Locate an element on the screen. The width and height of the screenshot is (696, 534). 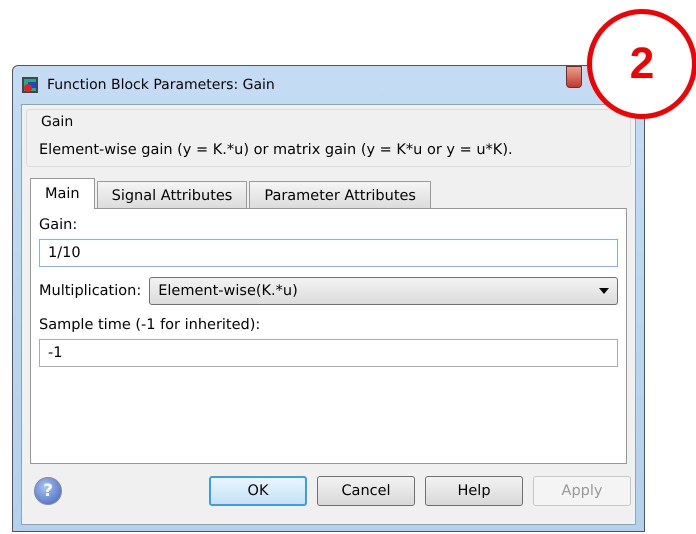
field-label: Multiplication: is located at coordinates (90, 291).